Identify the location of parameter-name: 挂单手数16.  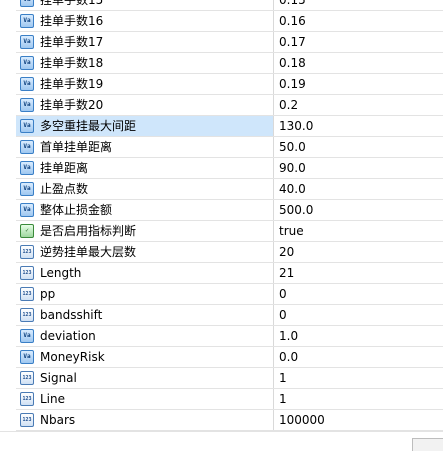
(72, 21).